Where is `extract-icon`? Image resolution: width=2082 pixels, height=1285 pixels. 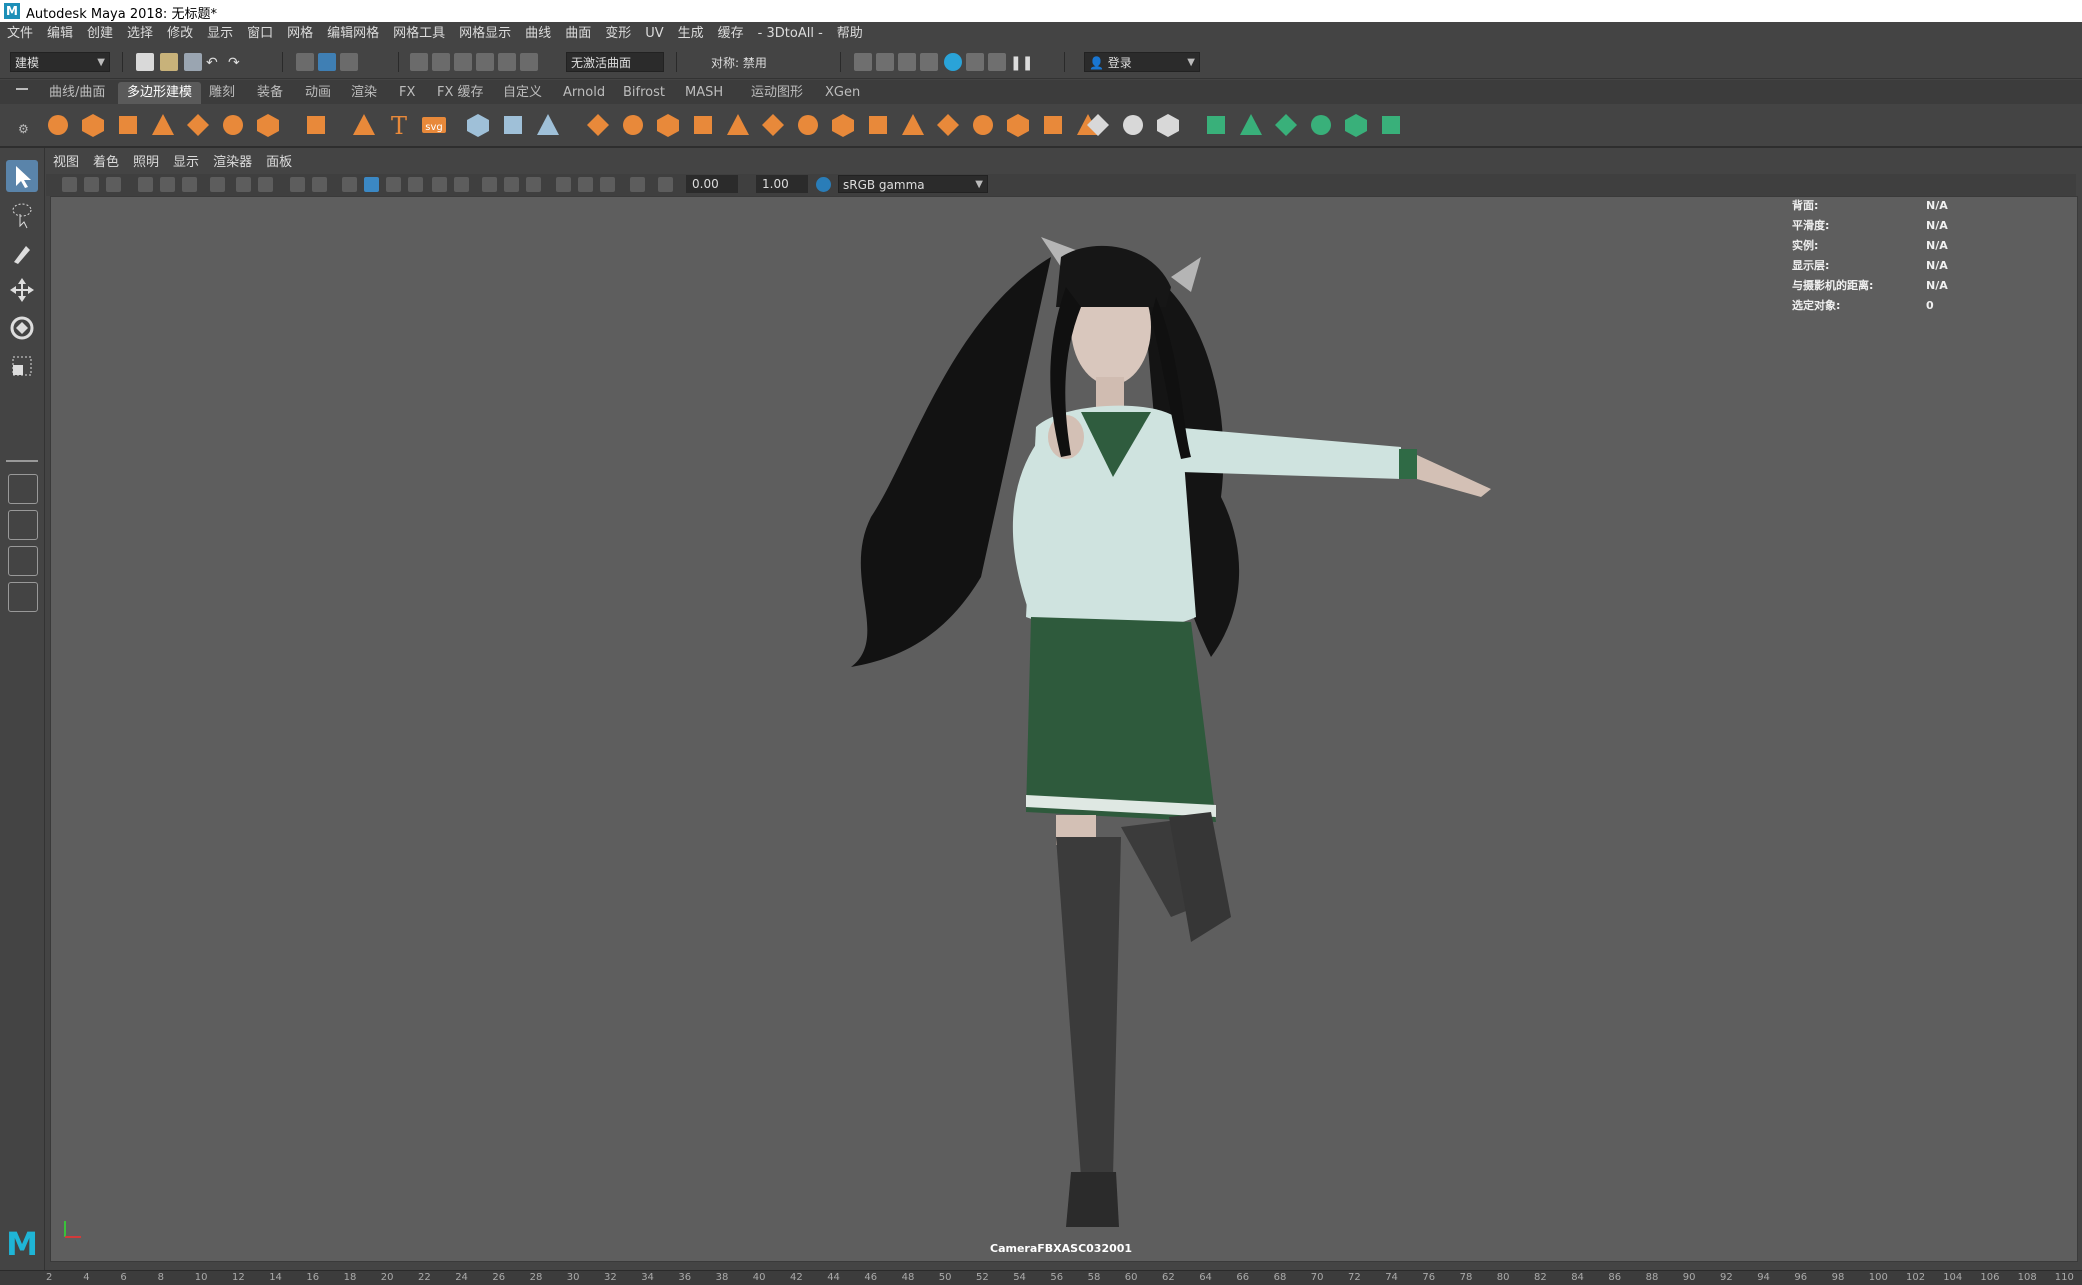 extract-icon is located at coordinates (668, 125).